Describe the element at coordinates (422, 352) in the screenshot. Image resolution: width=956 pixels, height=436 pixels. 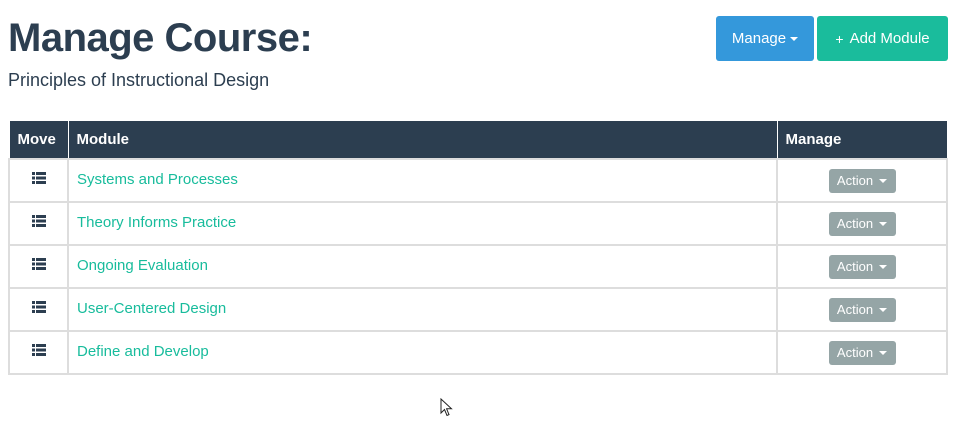
I see `module-cell: Define and Develop` at that location.